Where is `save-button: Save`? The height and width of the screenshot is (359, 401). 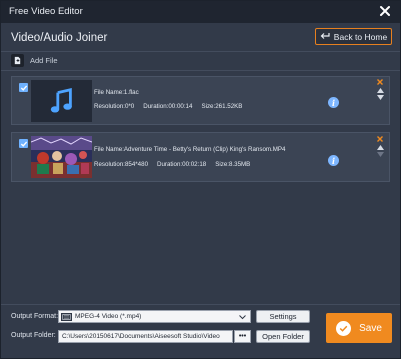 save-button: Save is located at coordinates (359, 328).